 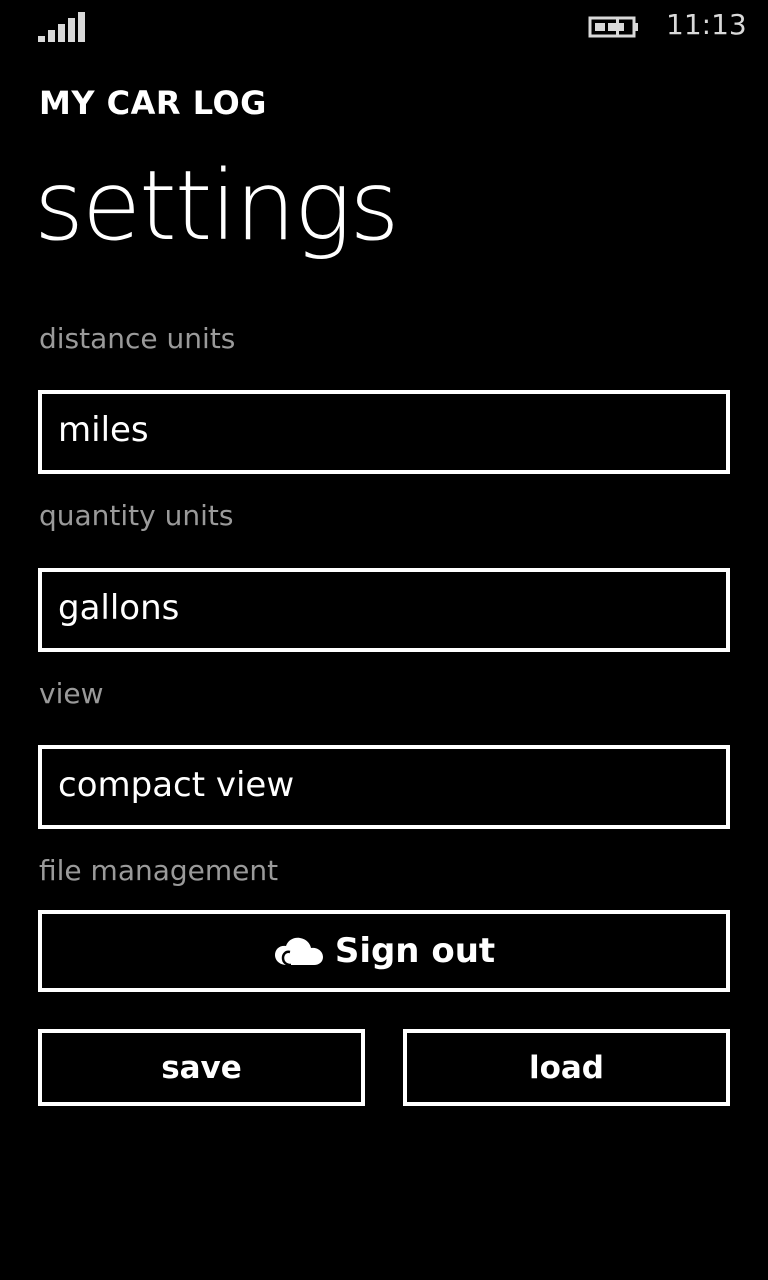 What do you see at coordinates (384, 432) in the screenshot?
I see `distance-units-picker: miles` at bounding box center [384, 432].